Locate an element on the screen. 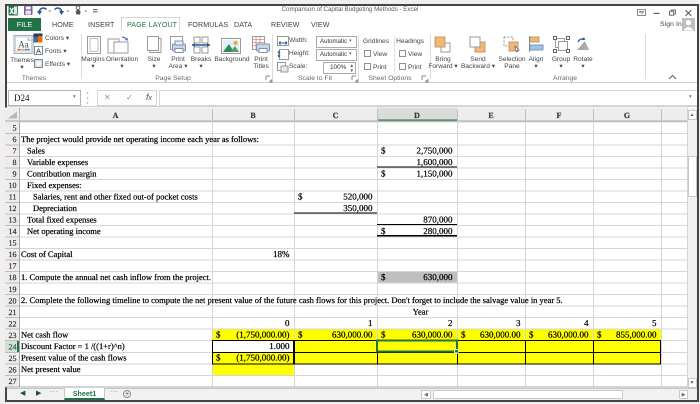 The width and height of the screenshot is (700, 404). svg-text: 8 is located at coordinates (15, 162).